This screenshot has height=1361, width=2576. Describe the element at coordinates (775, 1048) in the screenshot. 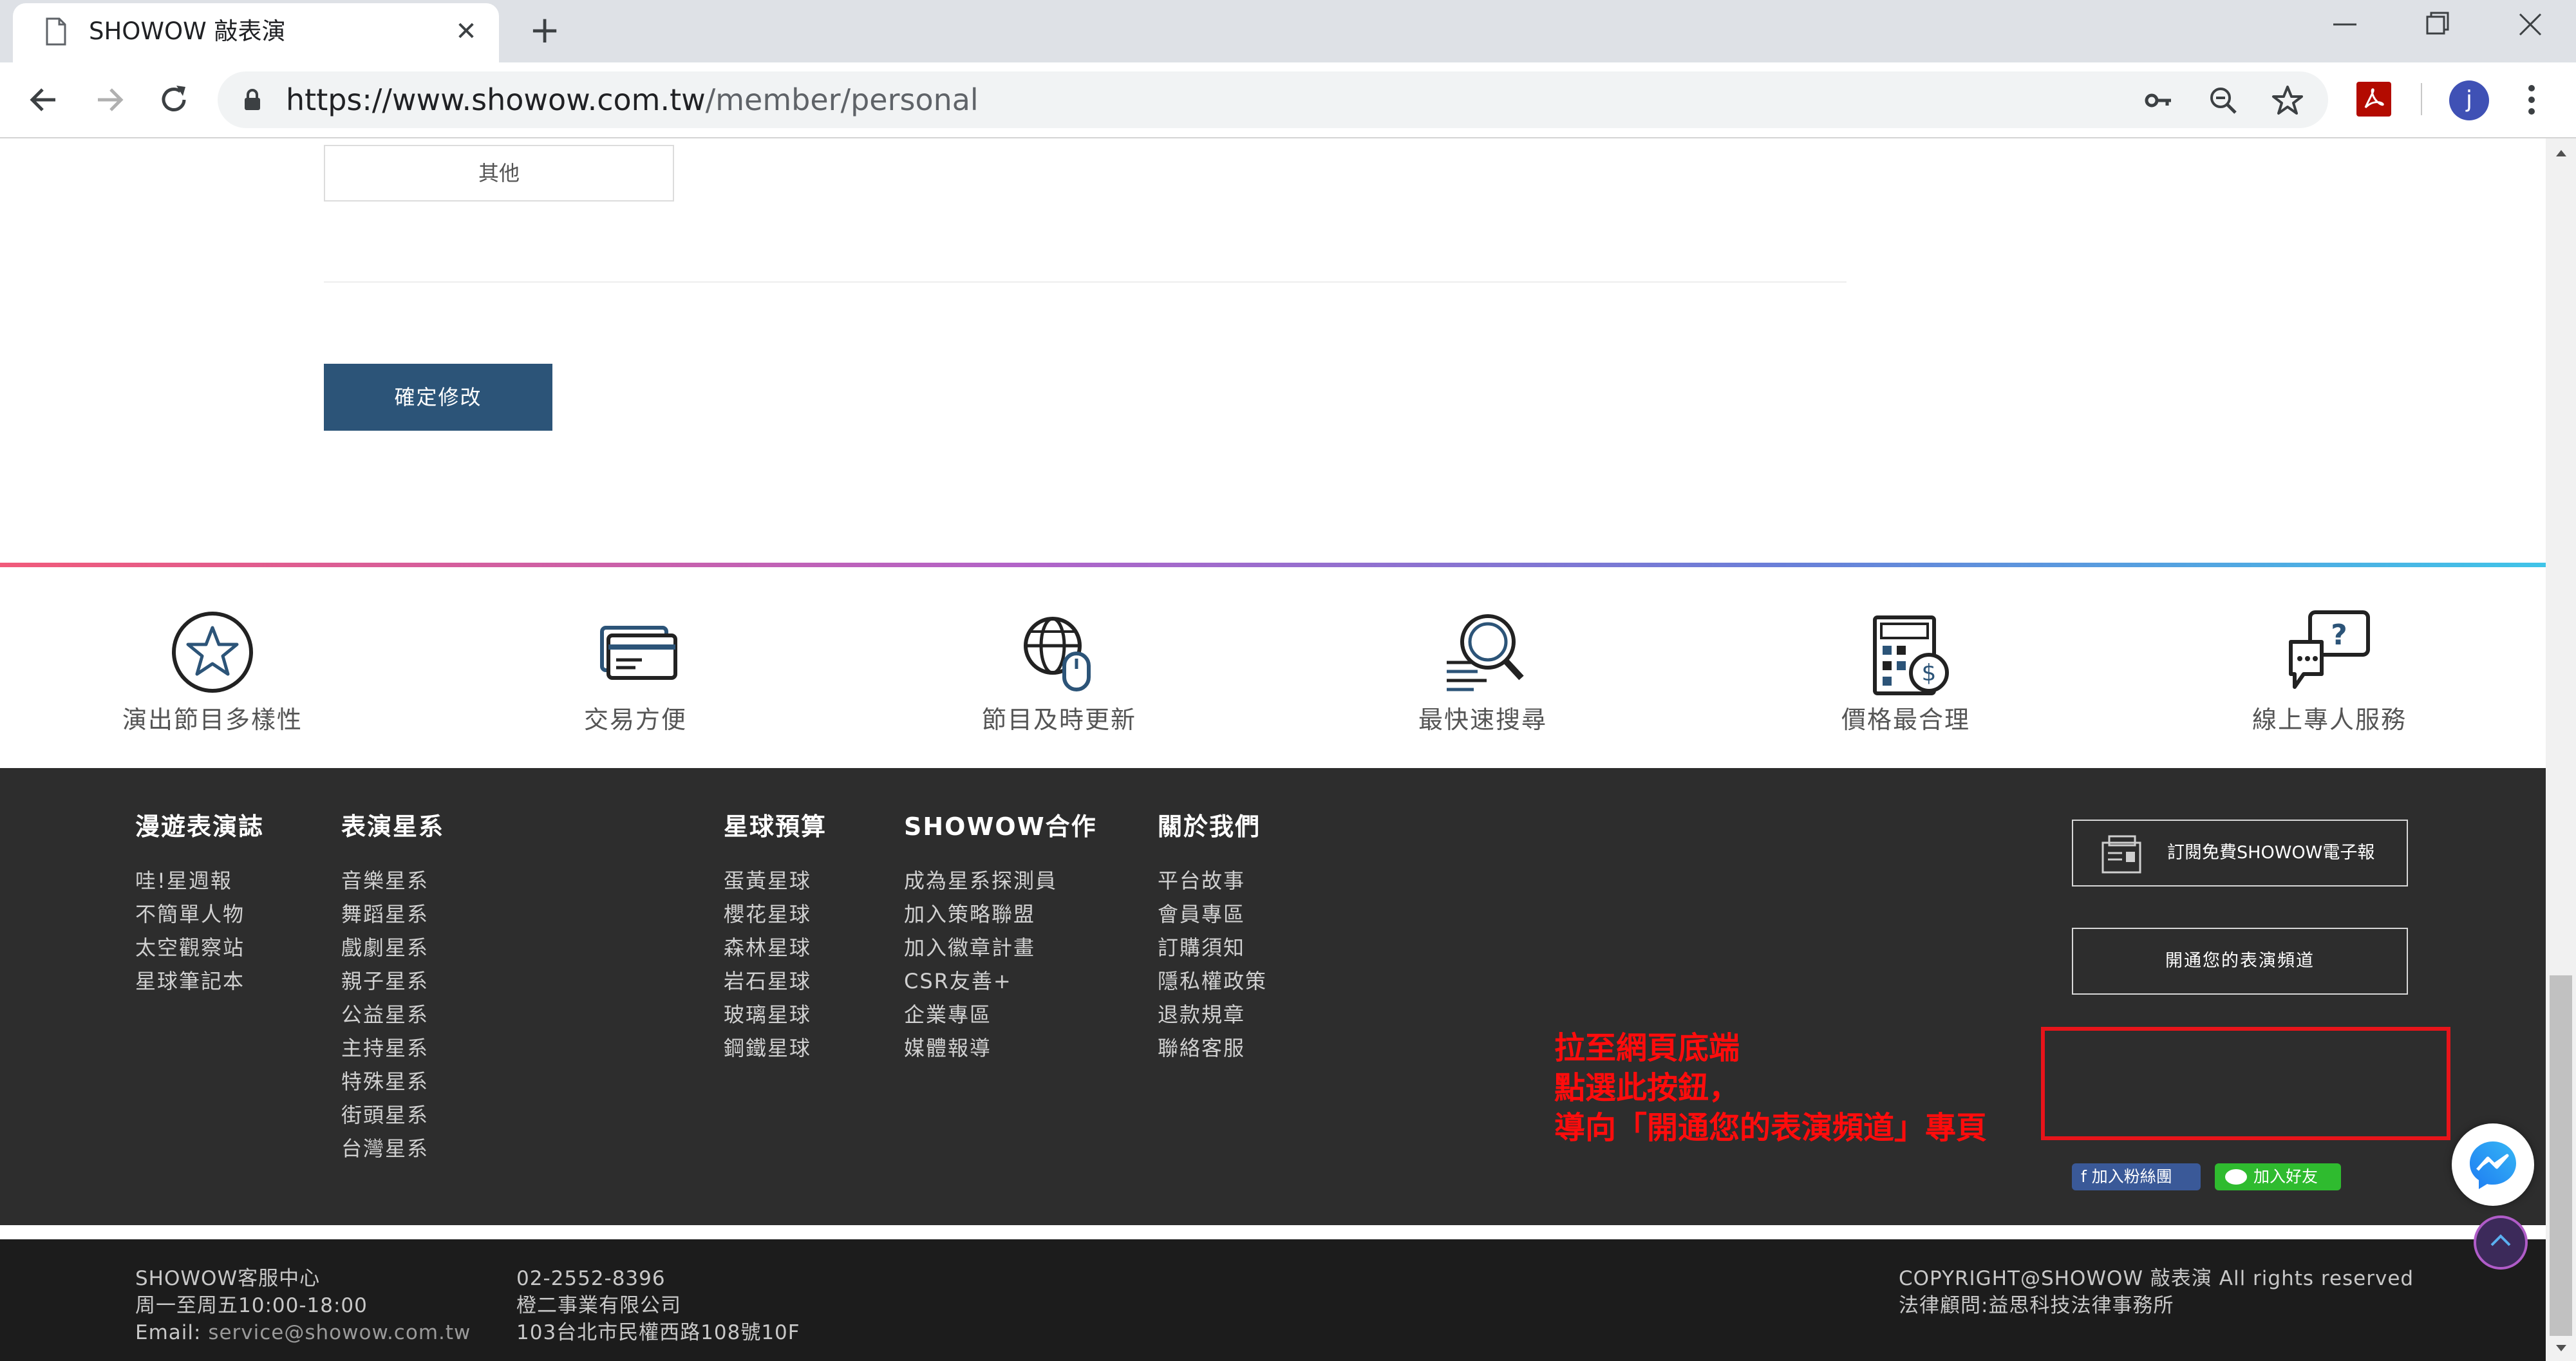

I see `footer-link: 鋼鐵星球` at that location.